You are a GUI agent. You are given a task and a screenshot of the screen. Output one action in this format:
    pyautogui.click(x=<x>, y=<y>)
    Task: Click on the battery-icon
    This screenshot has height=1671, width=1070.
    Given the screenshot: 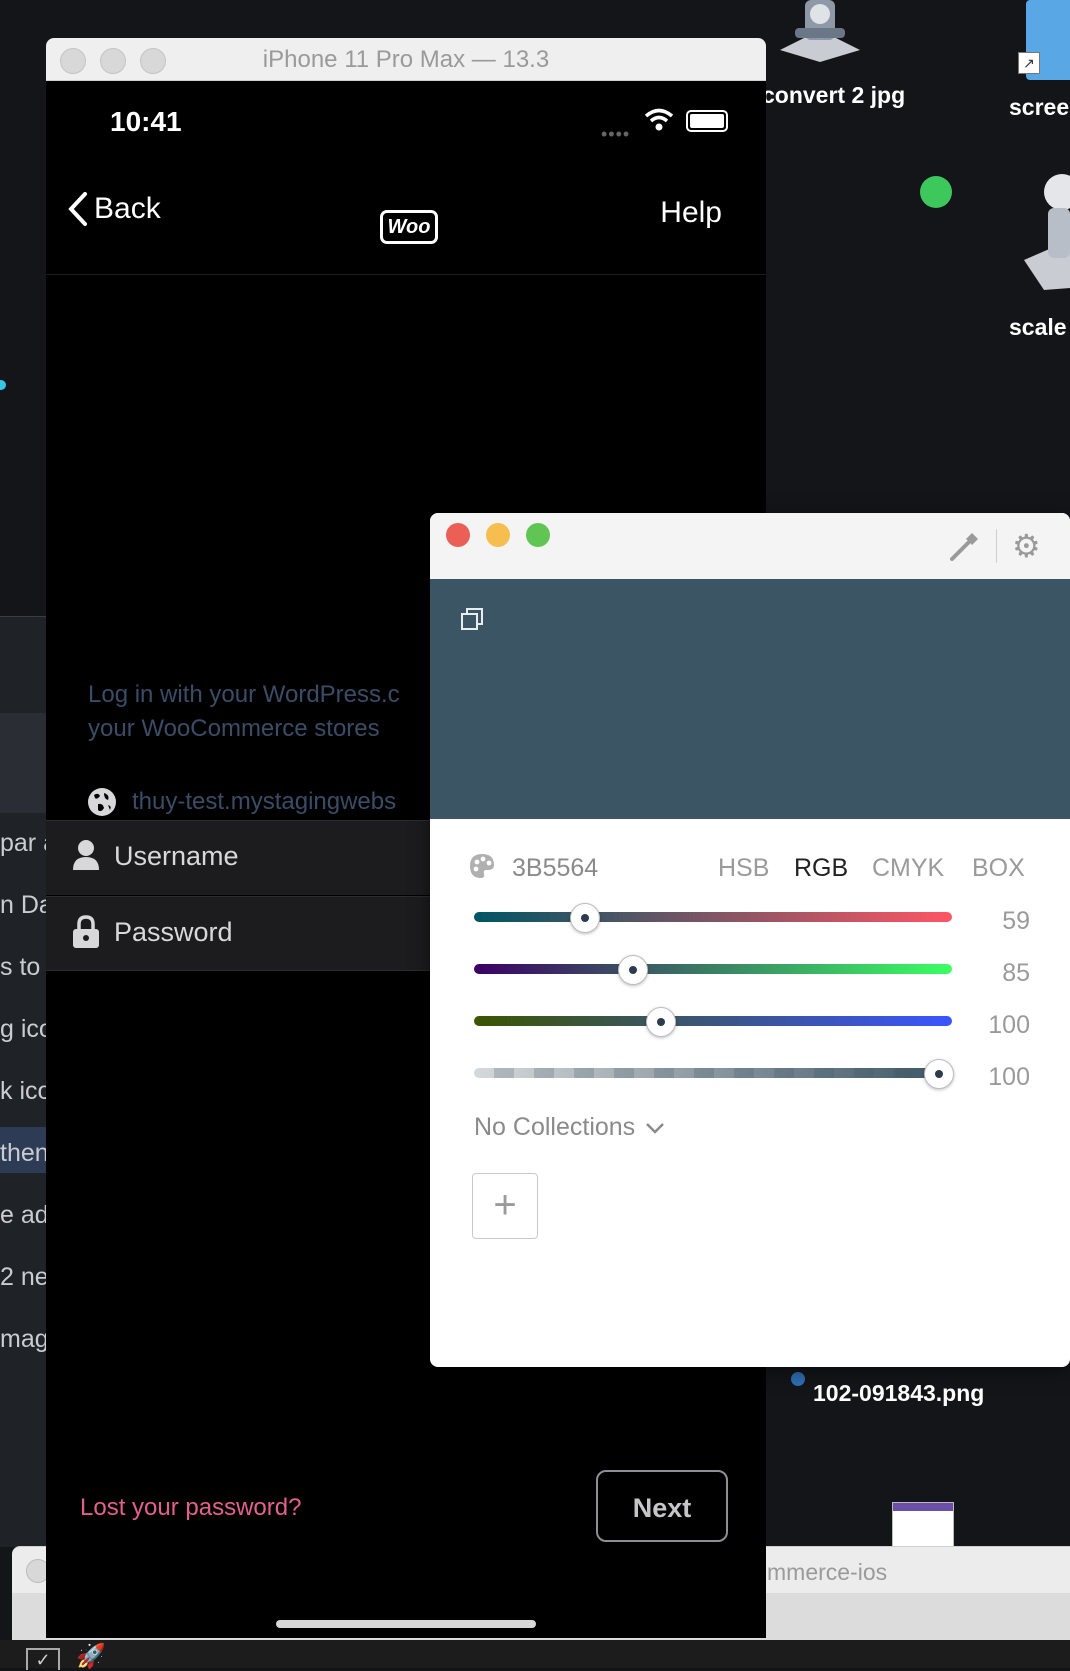 What is the action you would take?
    pyautogui.click(x=707, y=121)
    